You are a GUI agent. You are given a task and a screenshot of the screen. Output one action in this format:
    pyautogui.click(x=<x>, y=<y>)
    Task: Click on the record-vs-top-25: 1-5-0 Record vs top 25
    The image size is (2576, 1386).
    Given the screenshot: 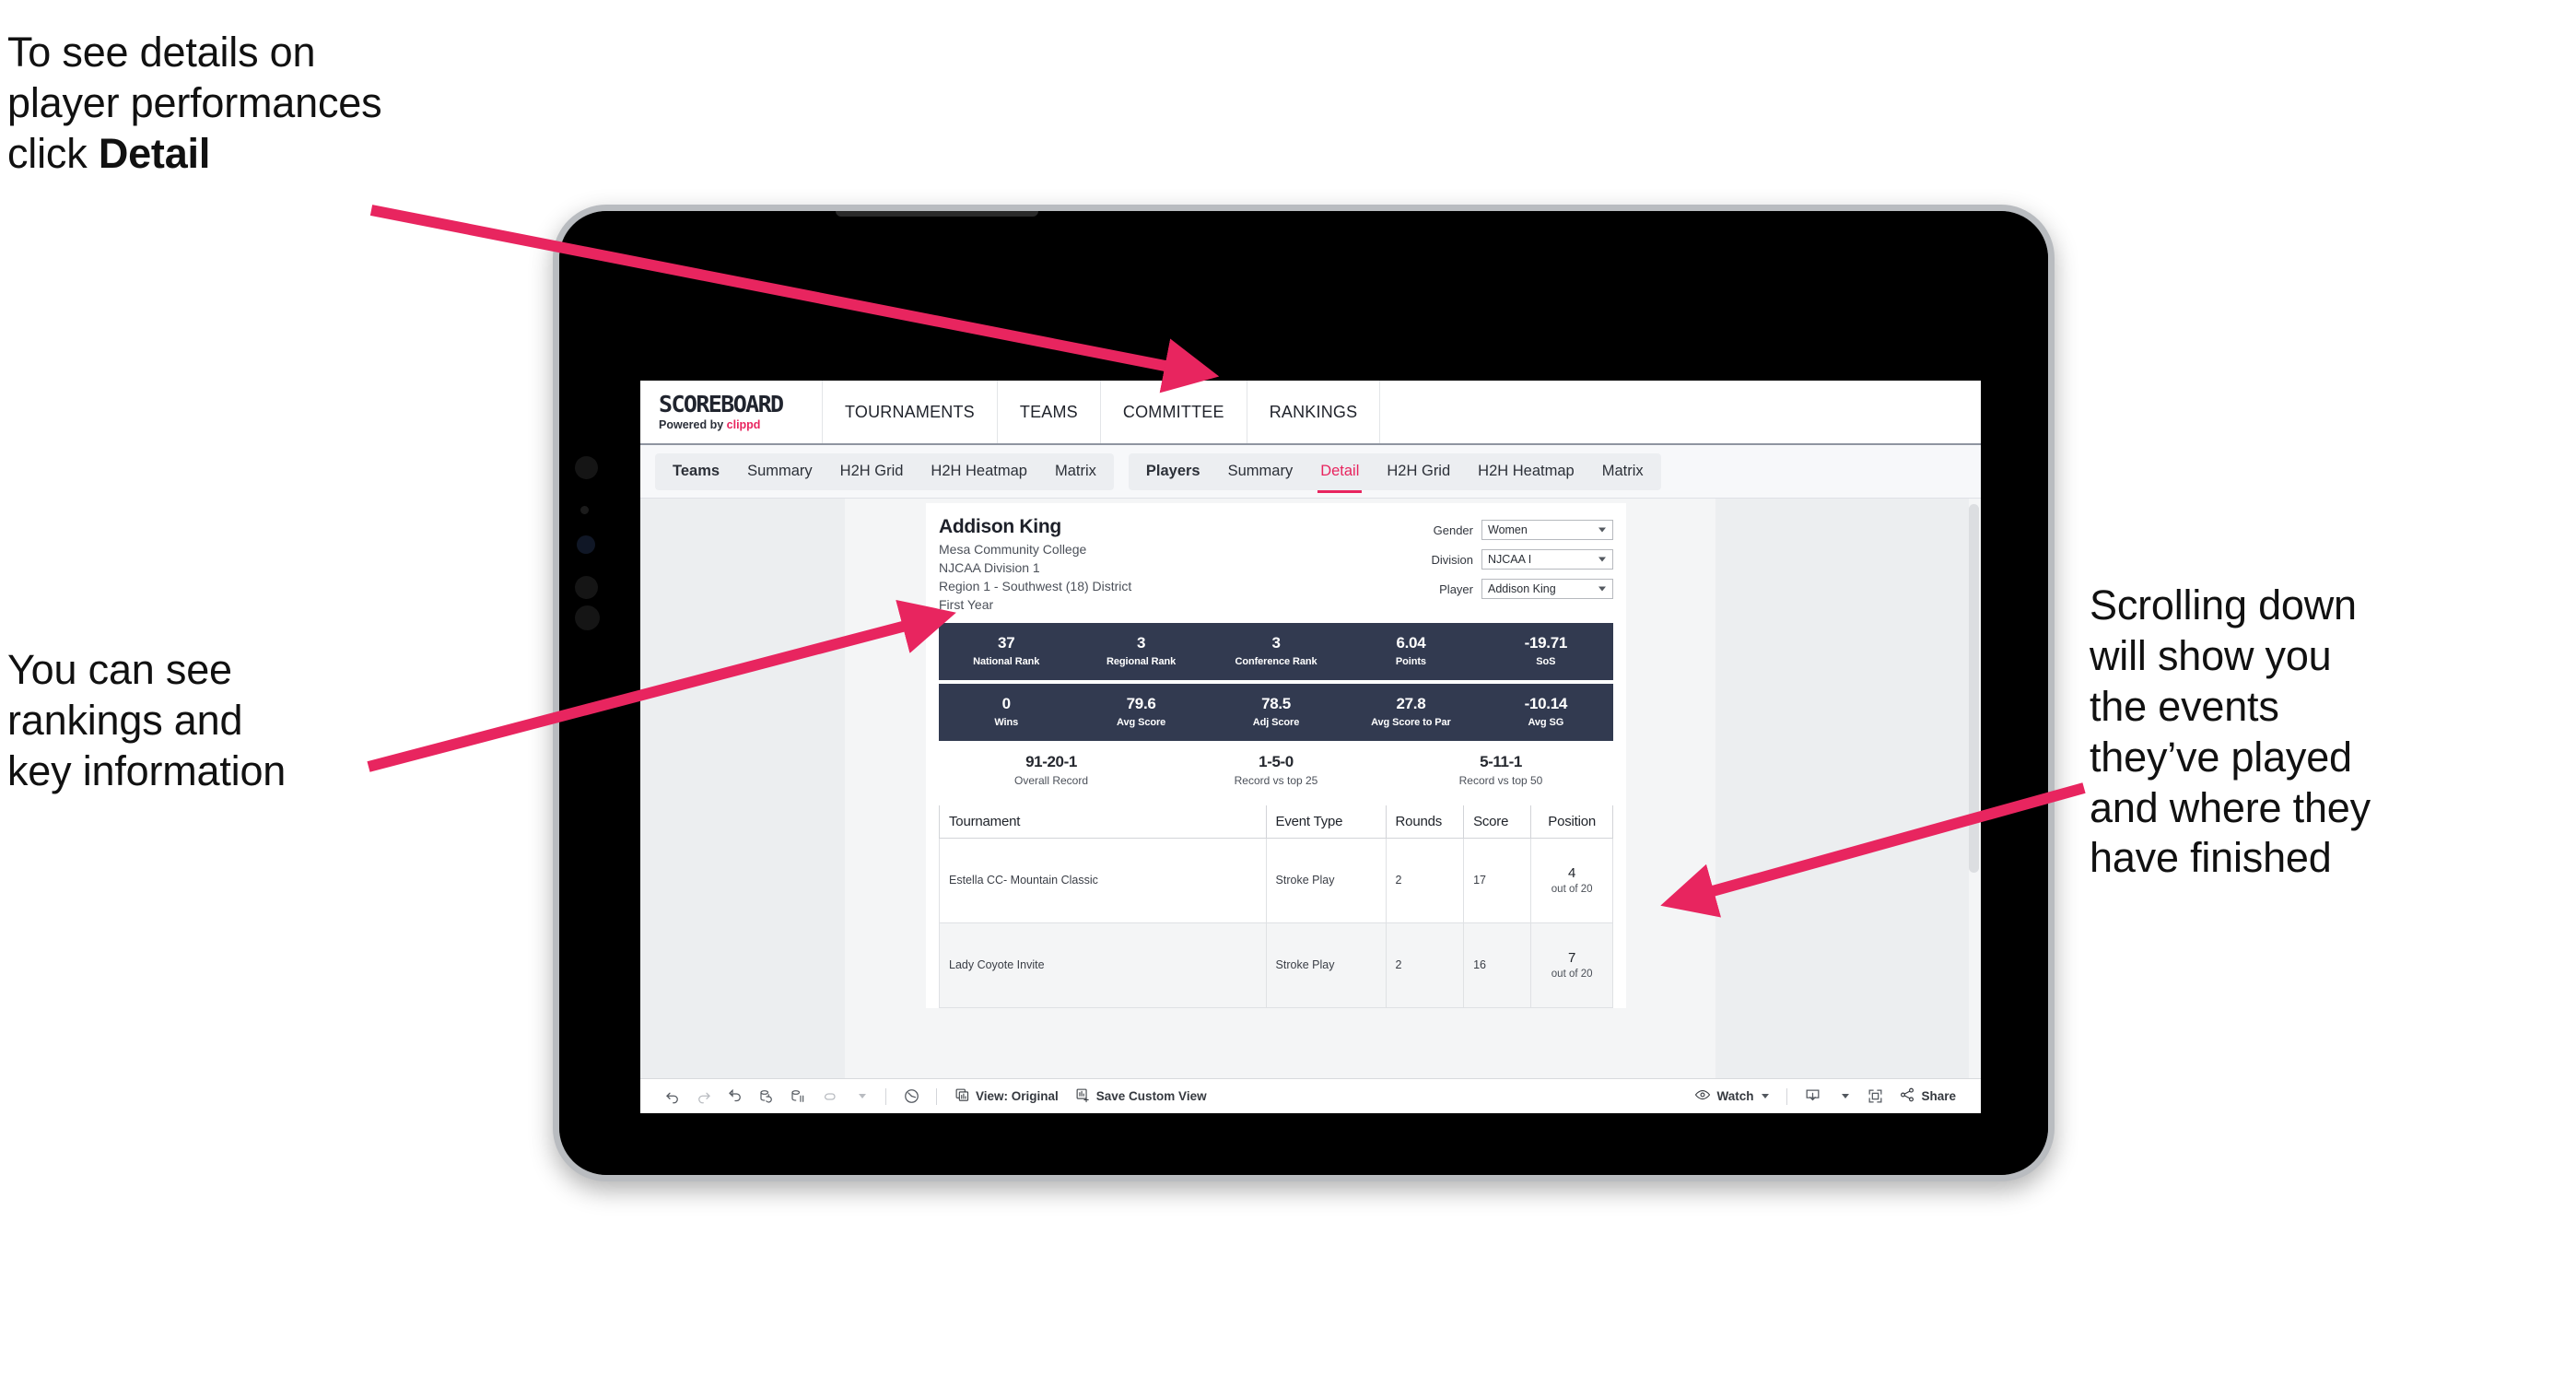 What is the action you would take?
    pyautogui.click(x=1276, y=770)
    